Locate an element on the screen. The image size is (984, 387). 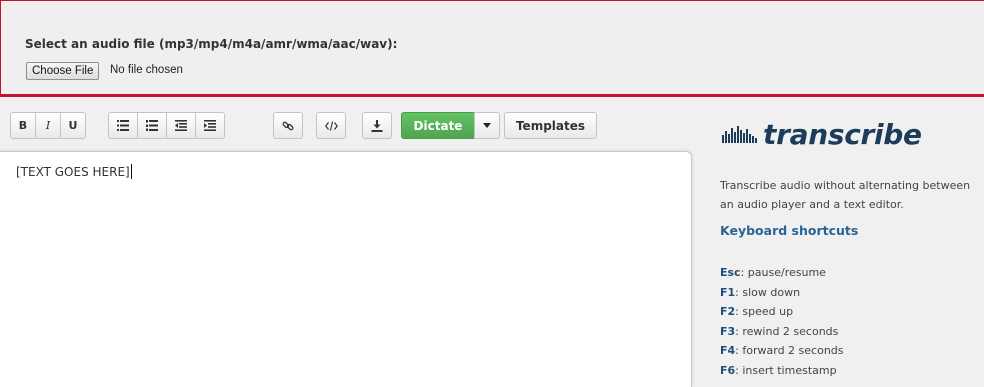
shortcut-action: : insert timestamp is located at coordinates (786, 370).